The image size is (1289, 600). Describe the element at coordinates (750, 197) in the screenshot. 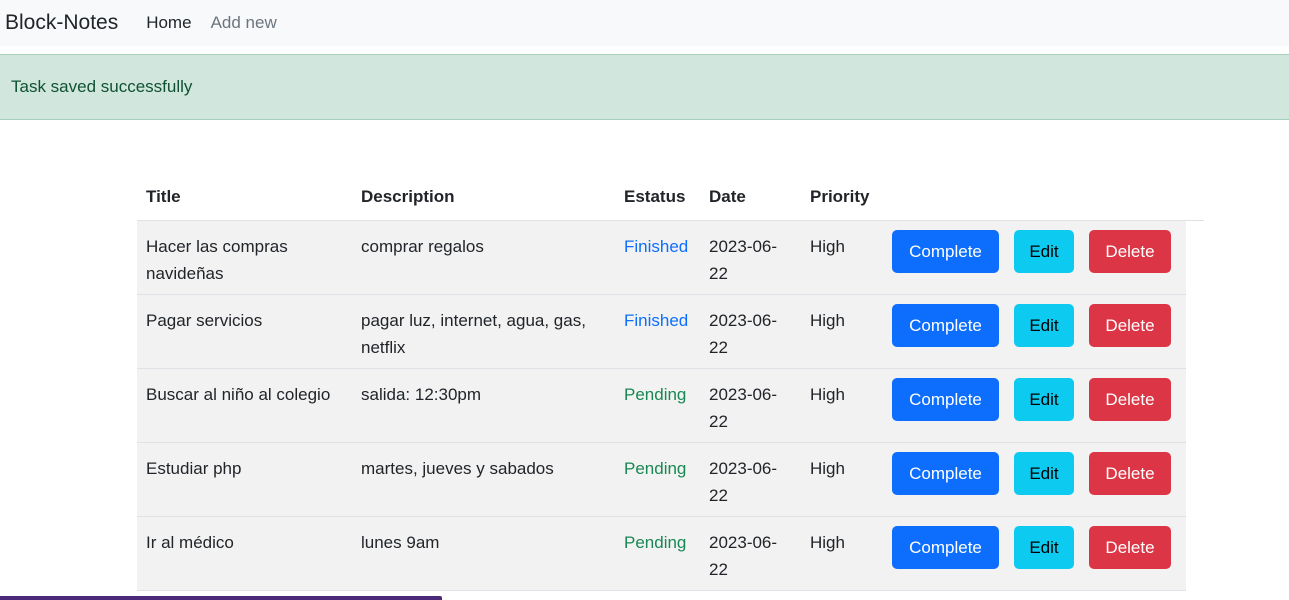

I see `header-date: Date` at that location.